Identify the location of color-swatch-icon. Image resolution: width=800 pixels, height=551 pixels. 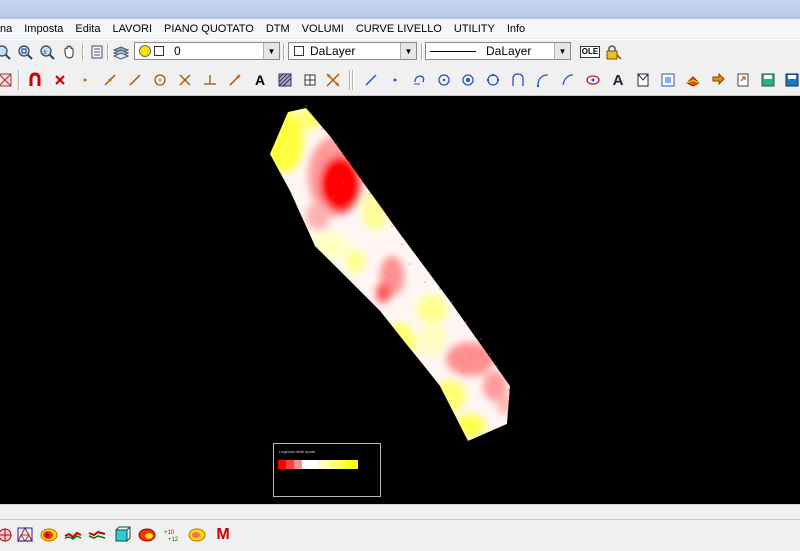
(299, 51).